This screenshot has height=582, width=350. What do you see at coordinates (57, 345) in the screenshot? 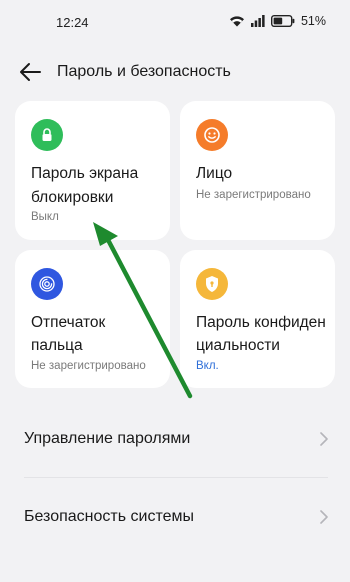
I see `card-title: пальца` at bounding box center [57, 345].